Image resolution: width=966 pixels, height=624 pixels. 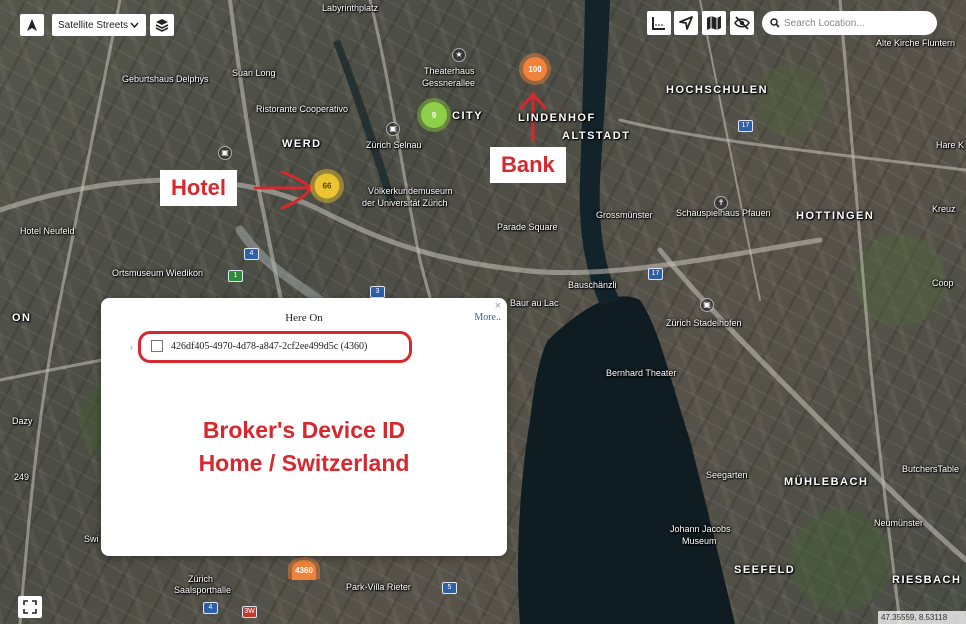 I want to click on annotation-line: Home / Switzerland, so click(x=304, y=463).